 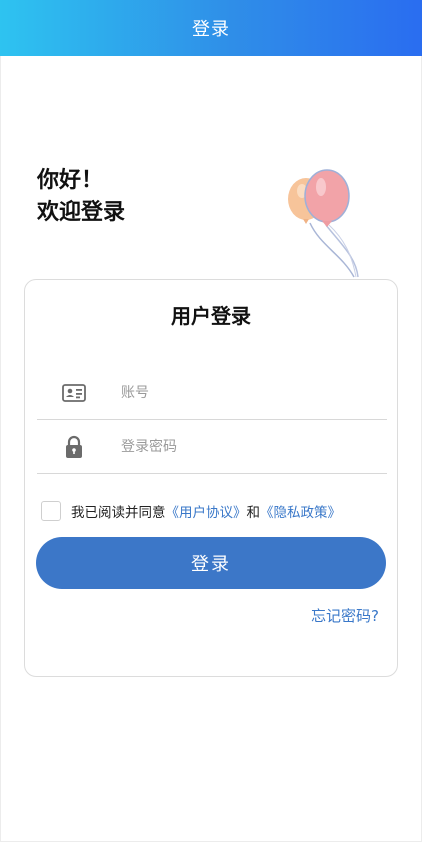 What do you see at coordinates (74, 447) in the screenshot?
I see `lock-icon` at bounding box center [74, 447].